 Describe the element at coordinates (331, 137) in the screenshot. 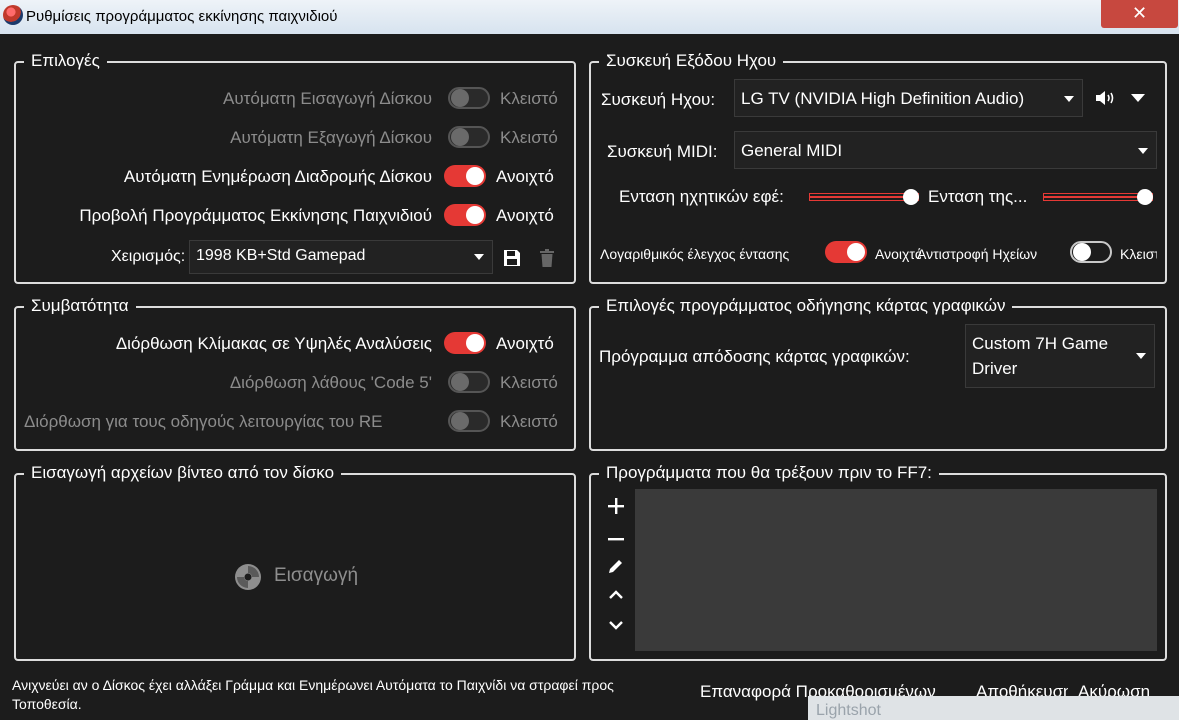

I see `auto-eject-disc-label: Αυτόματη Εξαγωγή Δίσκου` at that location.